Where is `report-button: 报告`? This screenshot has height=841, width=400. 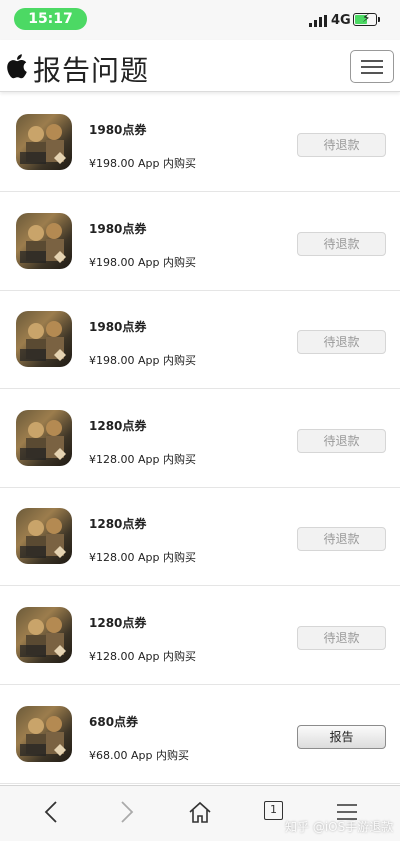
report-button: 报告 is located at coordinates (341, 736).